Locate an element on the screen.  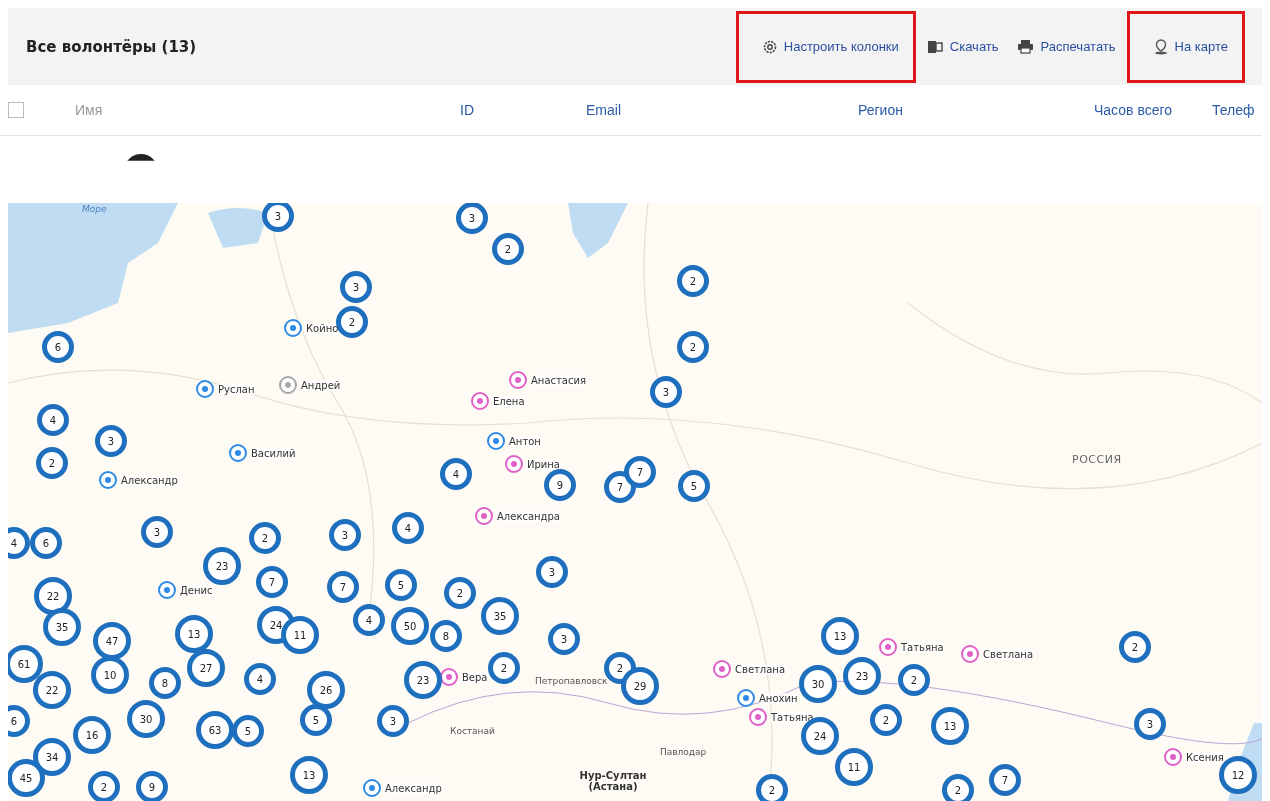
cluster-marker: 10 is located at coordinates (110, 675).